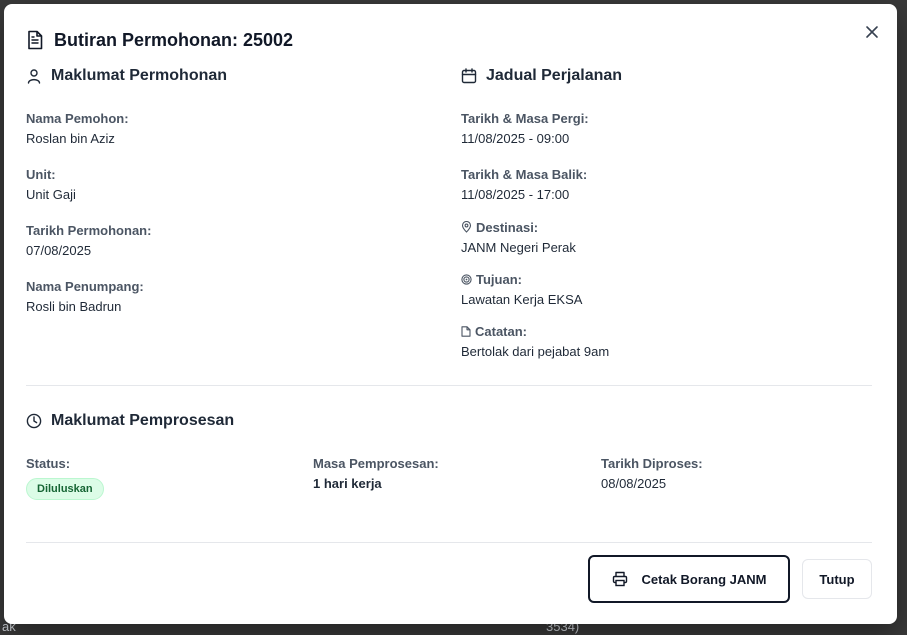 Image resolution: width=907 pixels, height=635 pixels. What do you see at coordinates (65, 489) in the screenshot?
I see `status-badge: Diluluskan` at bounding box center [65, 489].